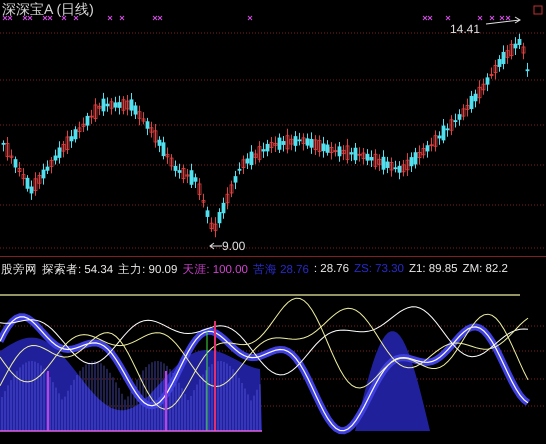 The image size is (546, 444). What do you see at coordinates (332, 269) in the screenshot?
I see `legend-value: : 28.76` at bounding box center [332, 269].